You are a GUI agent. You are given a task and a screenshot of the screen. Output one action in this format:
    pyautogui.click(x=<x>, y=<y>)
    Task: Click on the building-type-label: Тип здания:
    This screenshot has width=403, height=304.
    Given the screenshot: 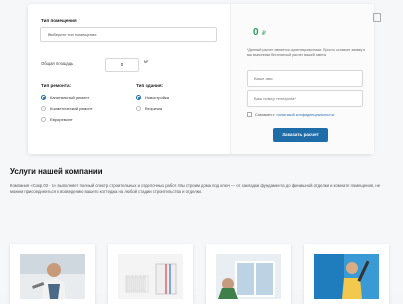 What is the action you would take?
    pyautogui.click(x=150, y=85)
    